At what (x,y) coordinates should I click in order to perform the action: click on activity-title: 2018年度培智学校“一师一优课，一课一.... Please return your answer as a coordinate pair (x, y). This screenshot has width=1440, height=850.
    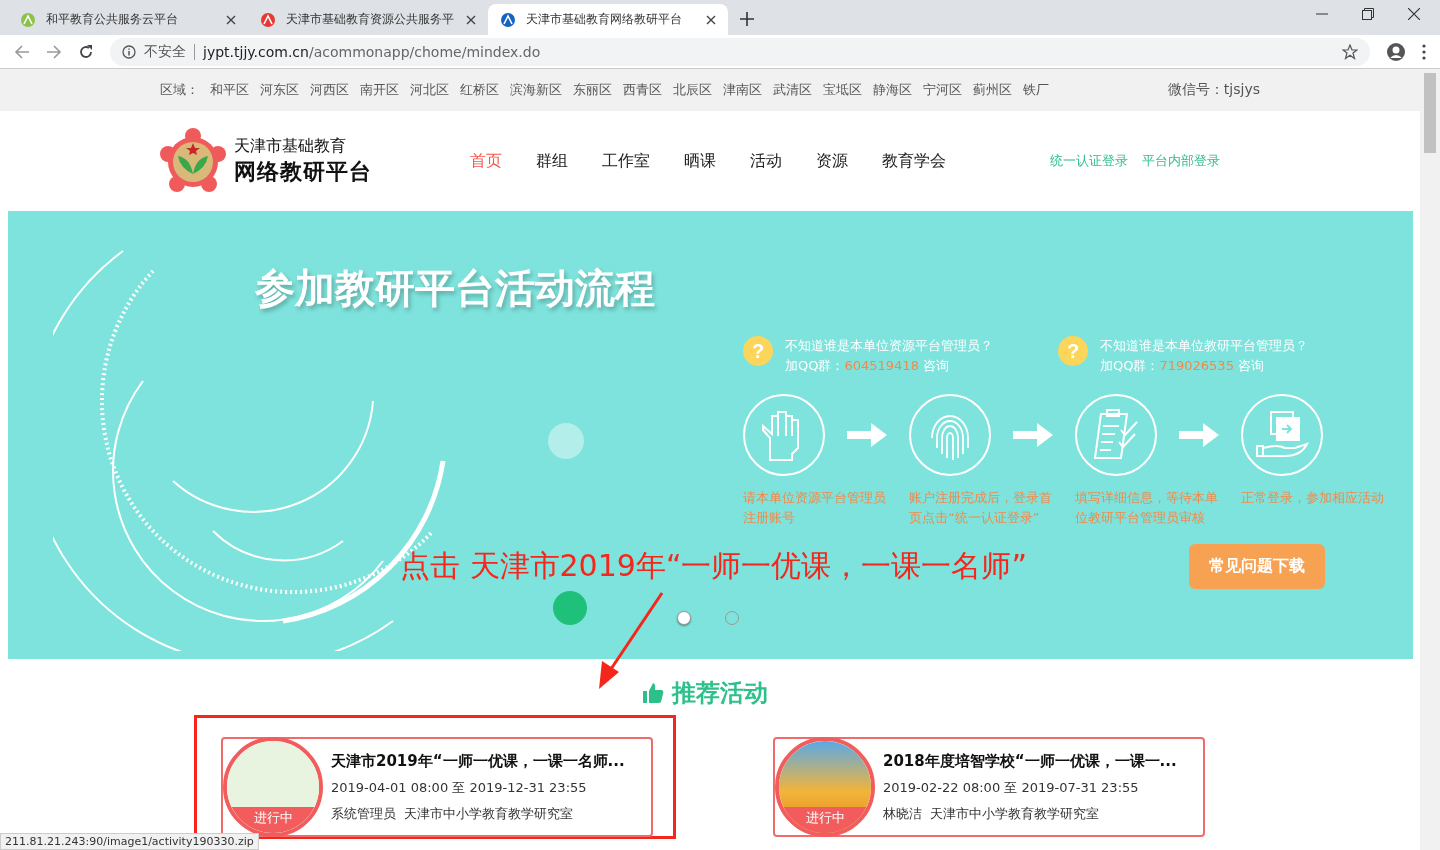
    Looking at the image, I should click on (1030, 761).